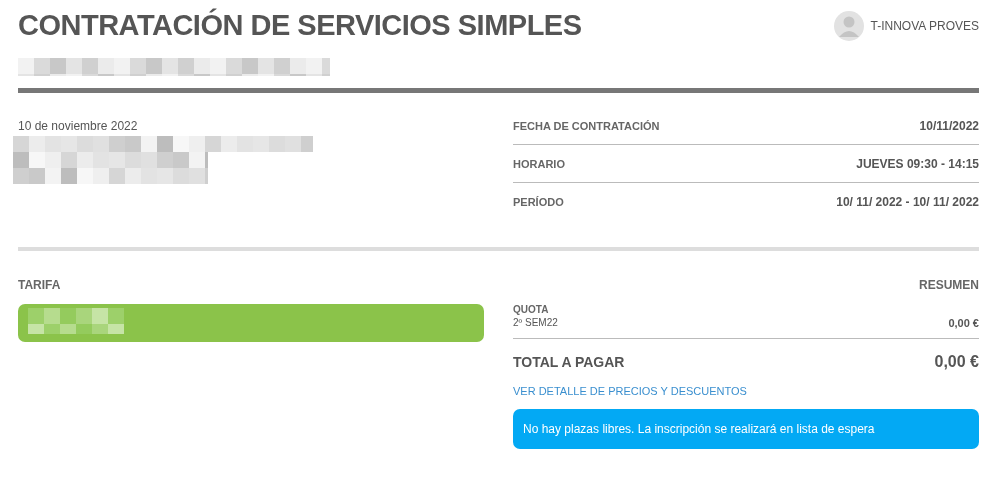 This screenshot has width=1007, height=496. What do you see at coordinates (949, 125) in the screenshot?
I see `field-value: 10/11/2022` at bounding box center [949, 125].